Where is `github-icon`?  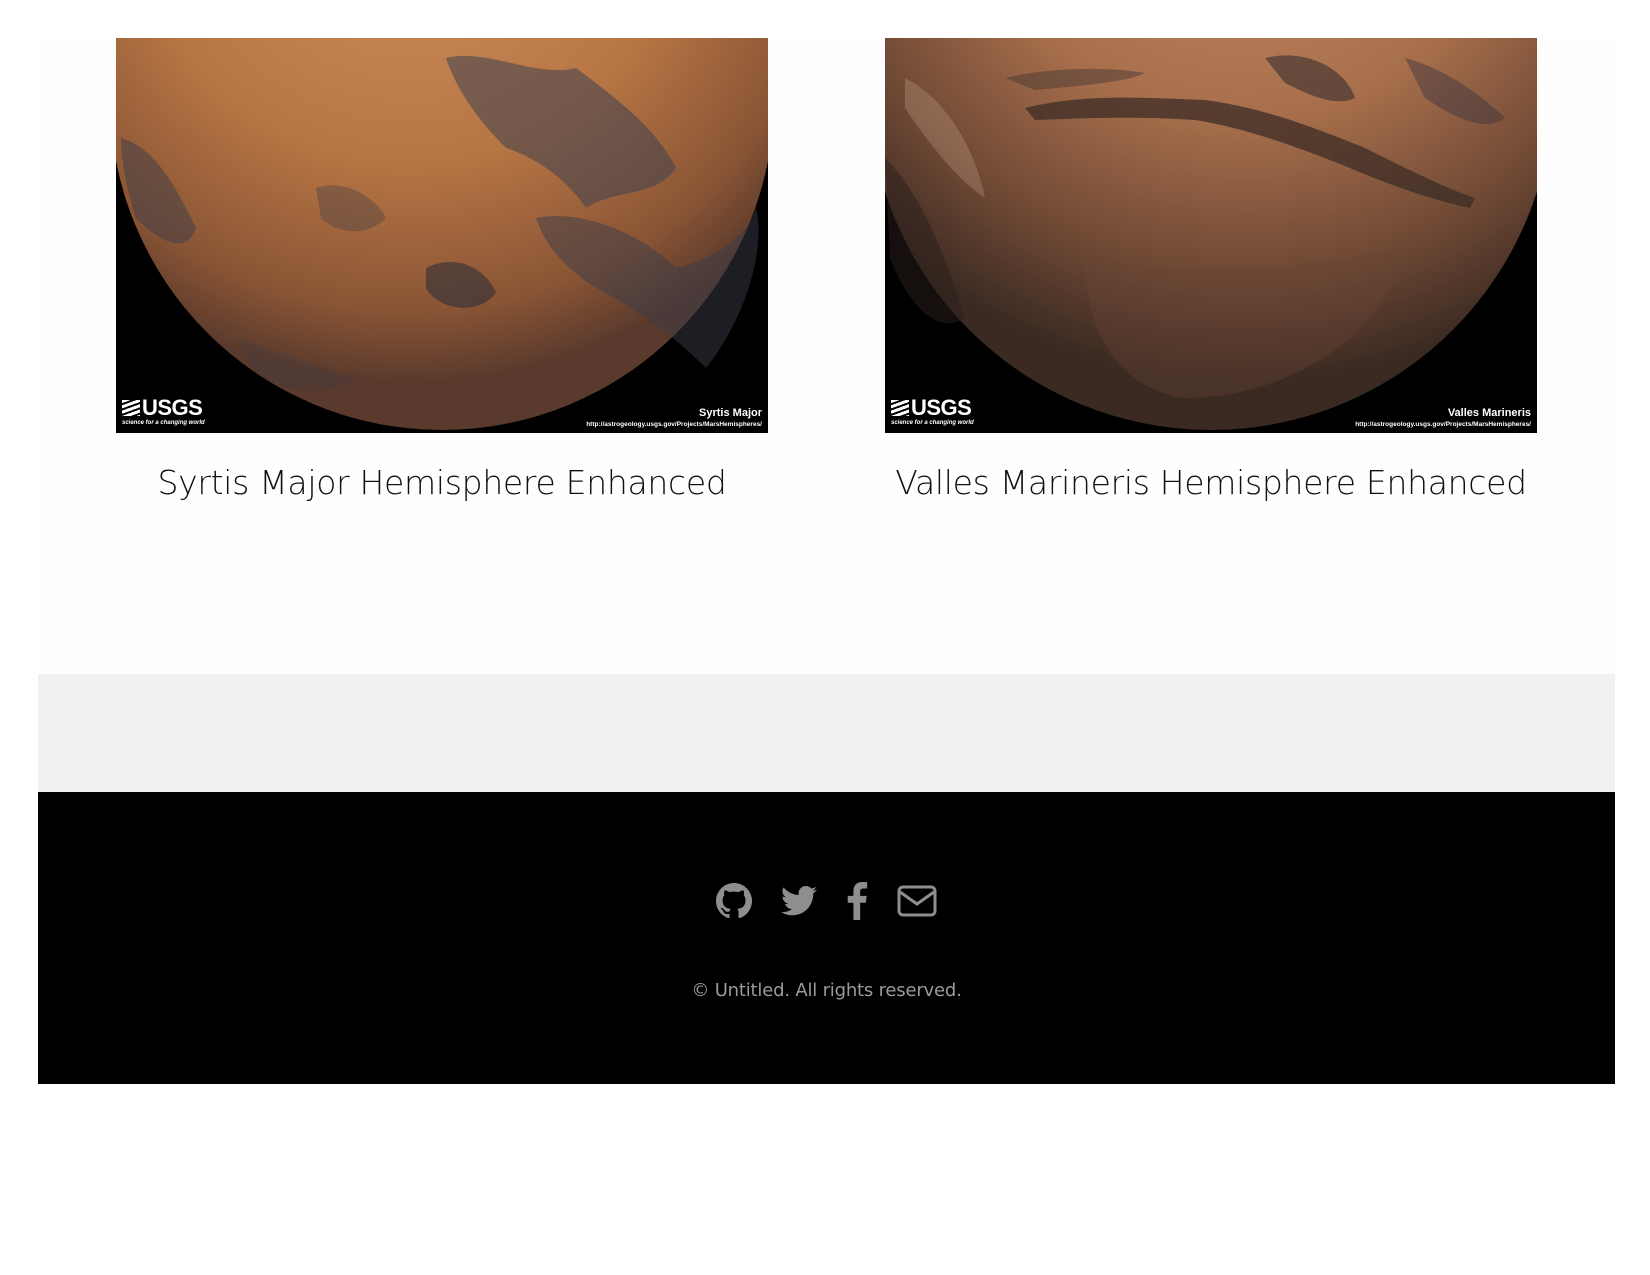
github-icon is located at coordinates (733, 903).